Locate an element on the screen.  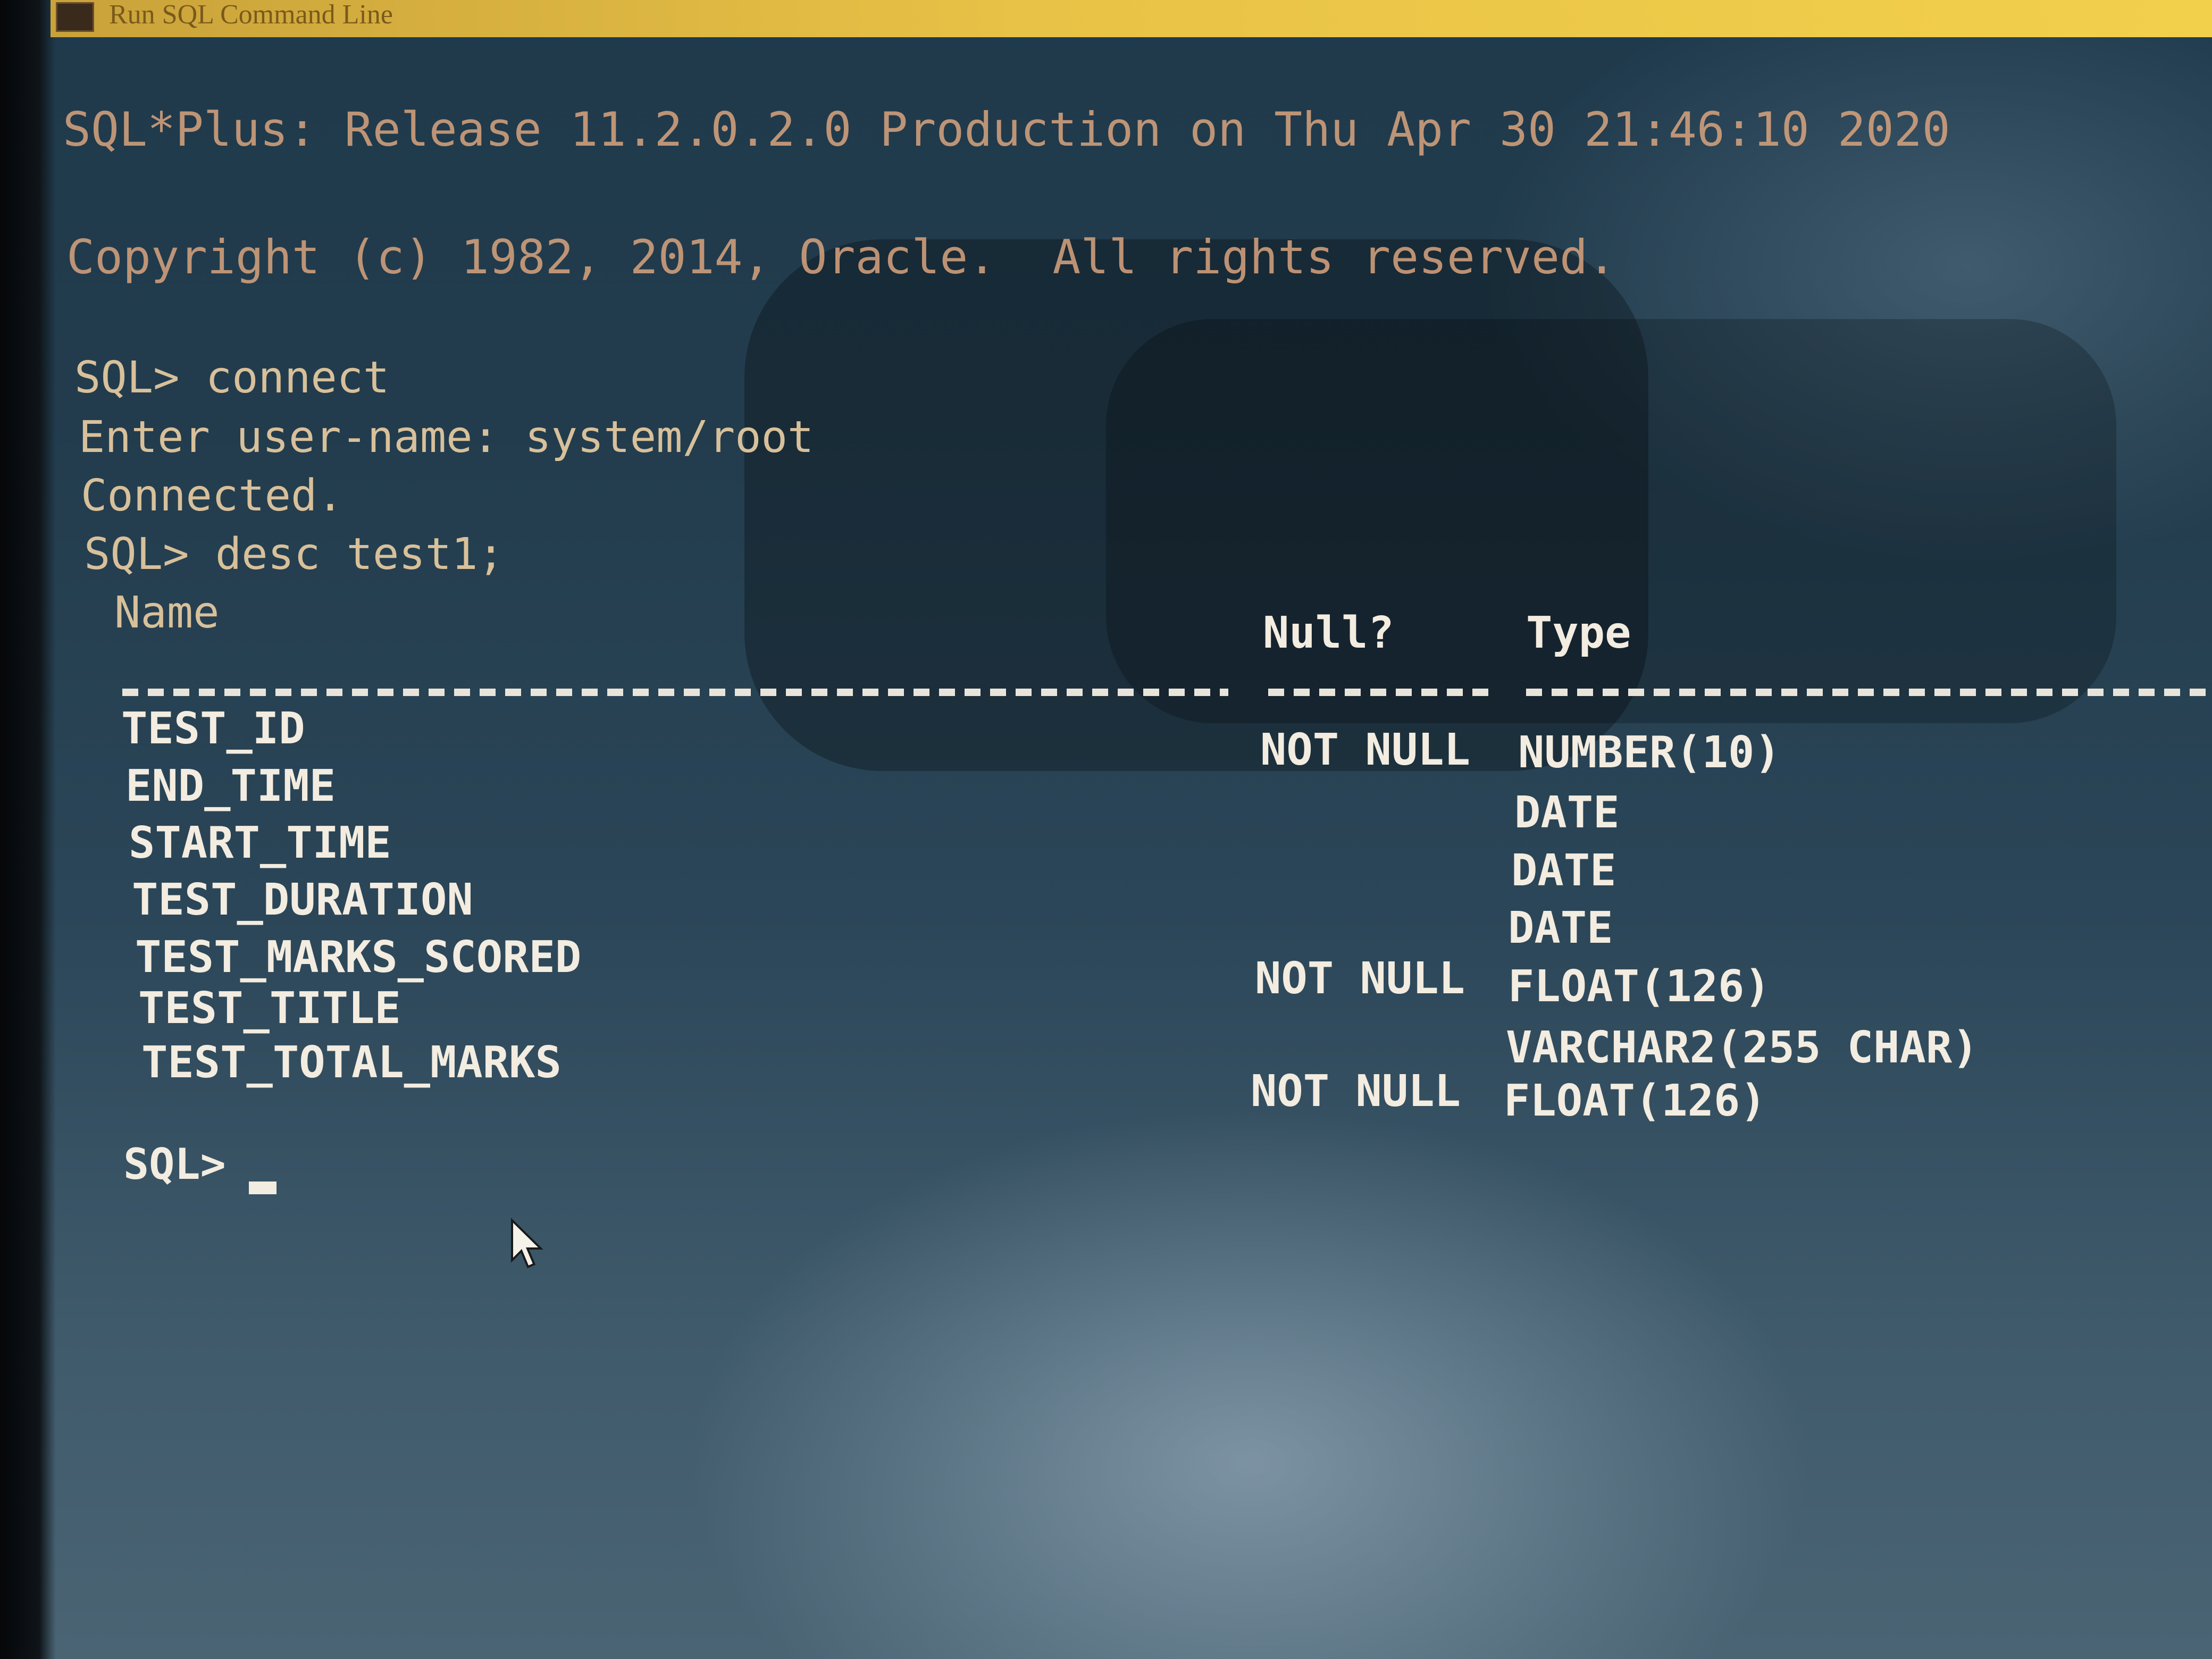
column-header-null: Null? is located at coordinates (1328, 633).